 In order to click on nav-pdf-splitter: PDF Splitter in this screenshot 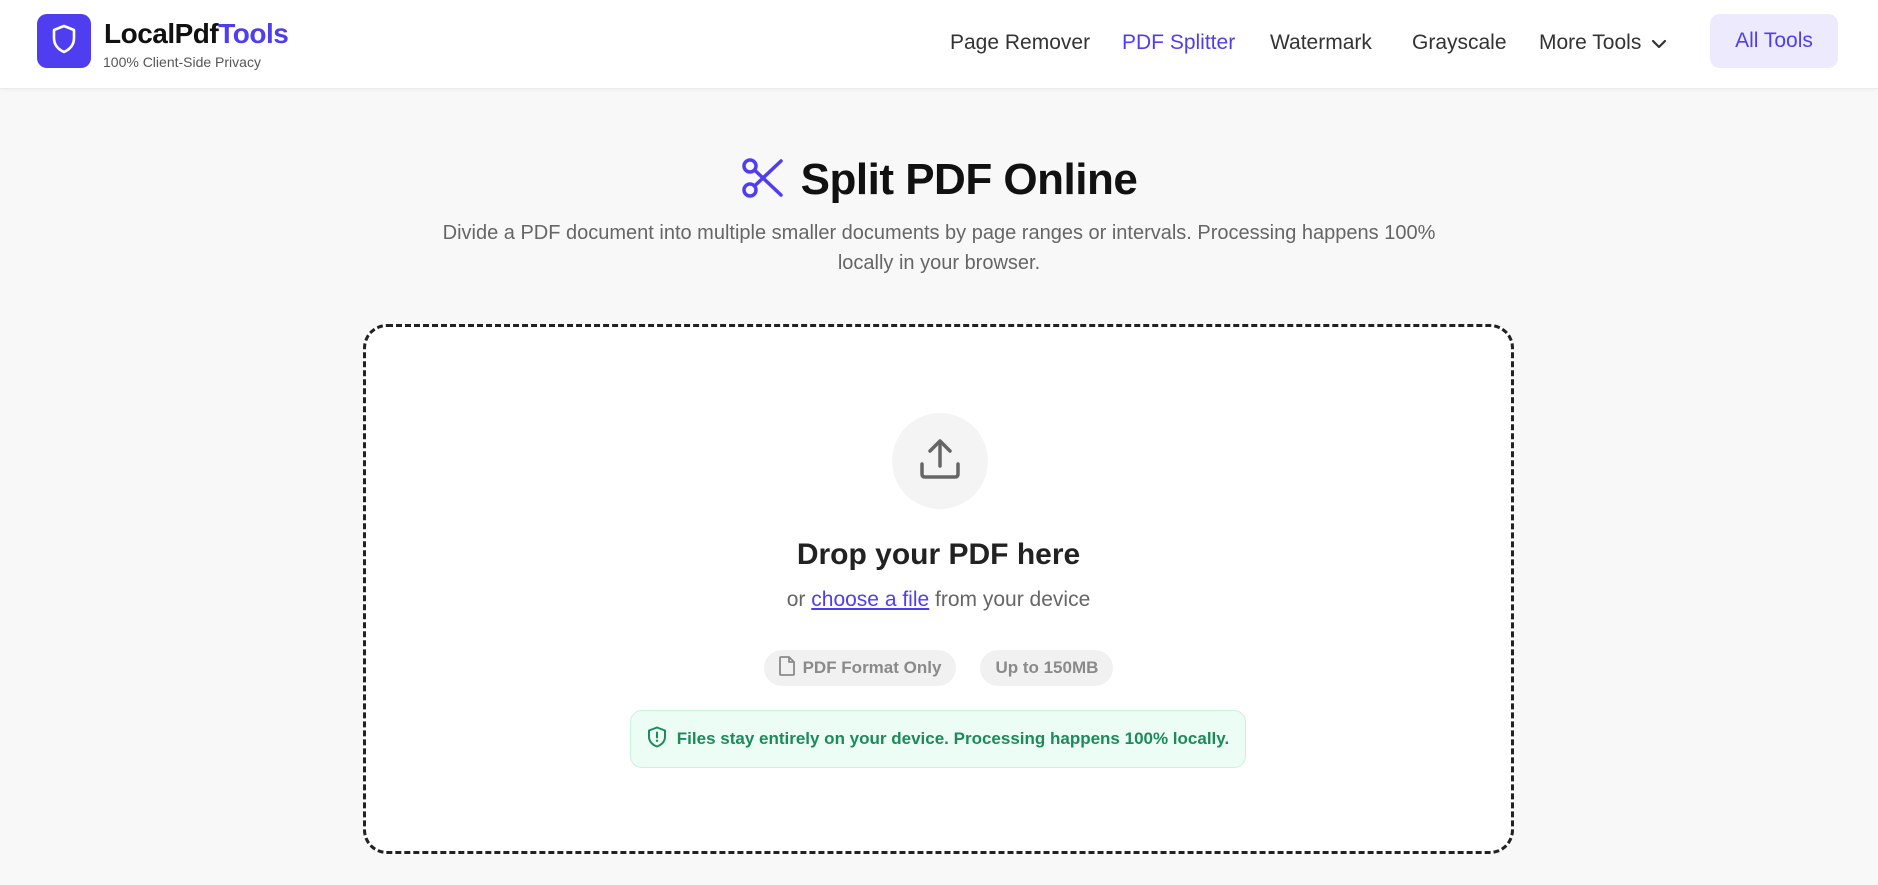, I will do `click(1178, 43)`.